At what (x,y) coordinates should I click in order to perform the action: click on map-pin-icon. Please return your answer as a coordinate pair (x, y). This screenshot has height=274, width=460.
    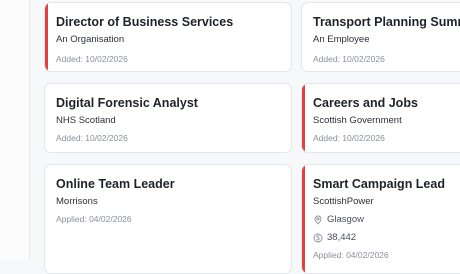
    Looking at the image, I should click on (318, 220).